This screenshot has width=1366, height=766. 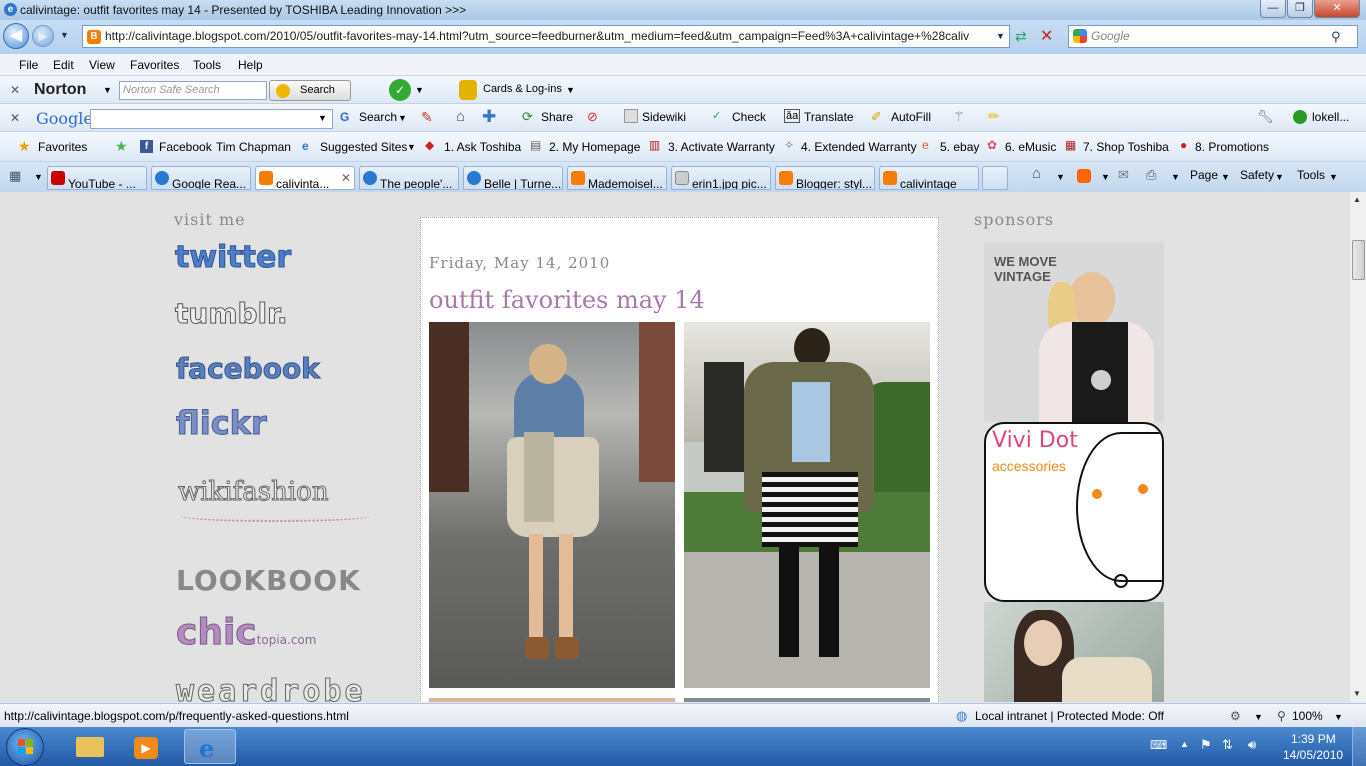 What do you see at coordinates (419, 90) in the screenshot?
I see `safe-dropdown: ▼` at bounding box center [419, 90].